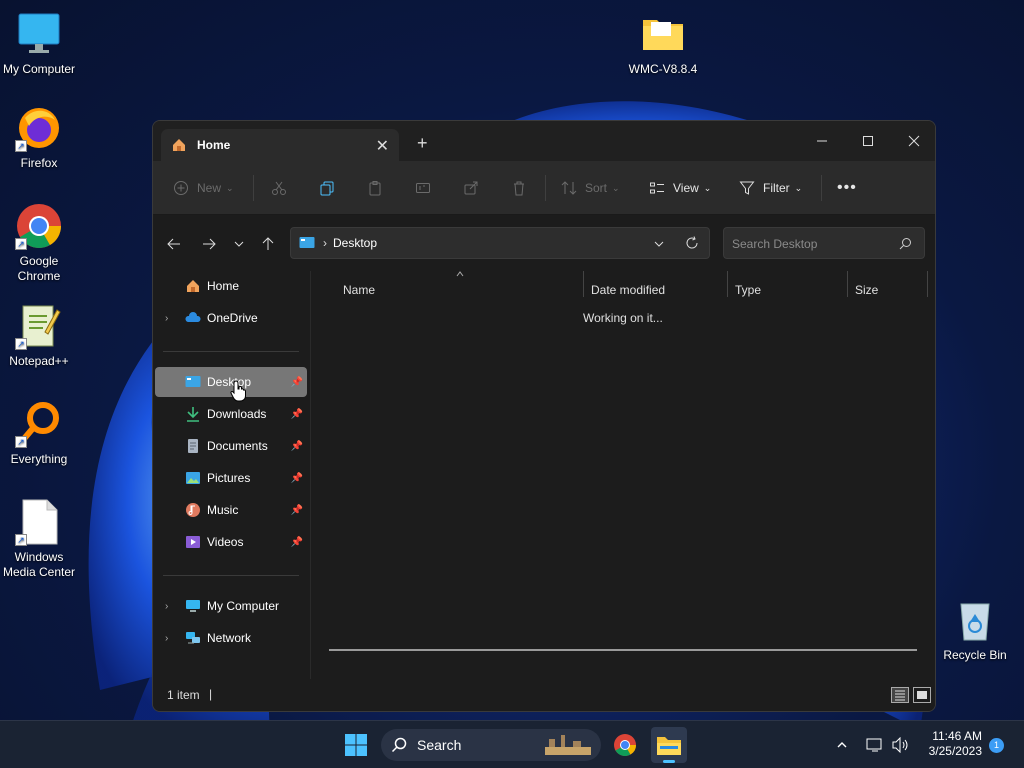 The image size is (1024, 768). I want to click on refresh-icon, so click(692, 243).